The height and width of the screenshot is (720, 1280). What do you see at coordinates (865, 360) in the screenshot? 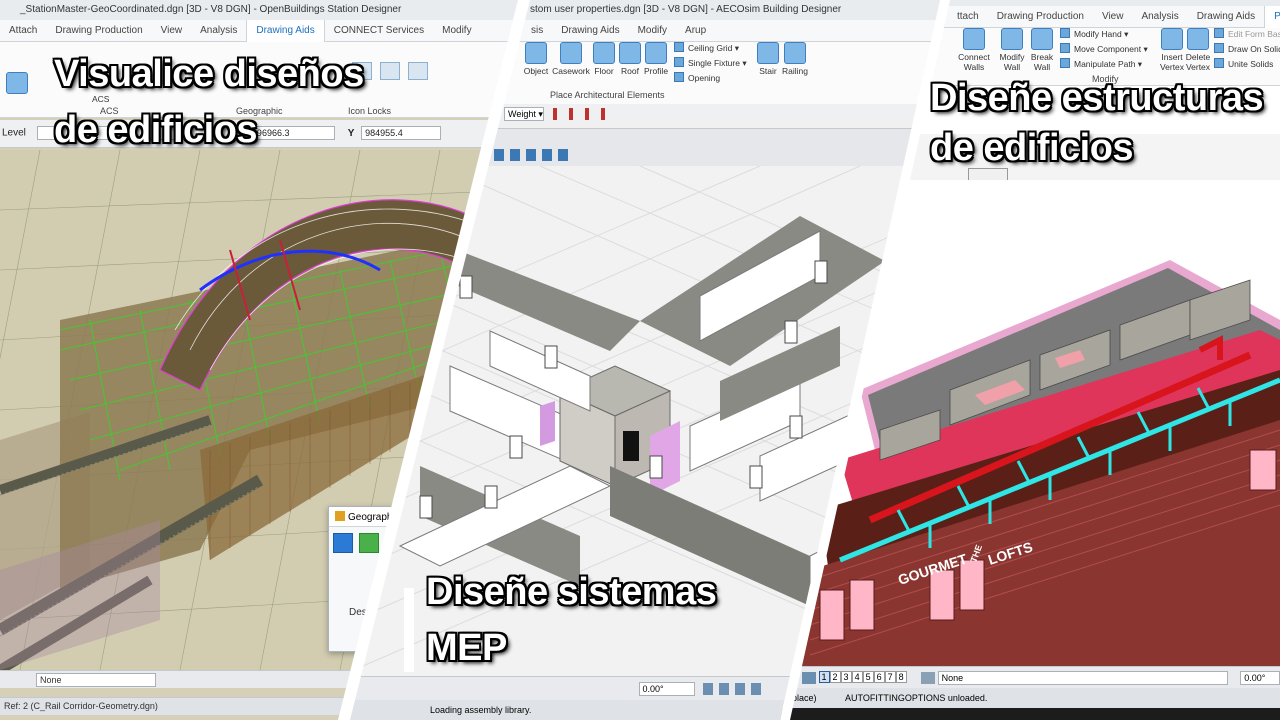
I see `divider-right` at bounding box center [865, 360].